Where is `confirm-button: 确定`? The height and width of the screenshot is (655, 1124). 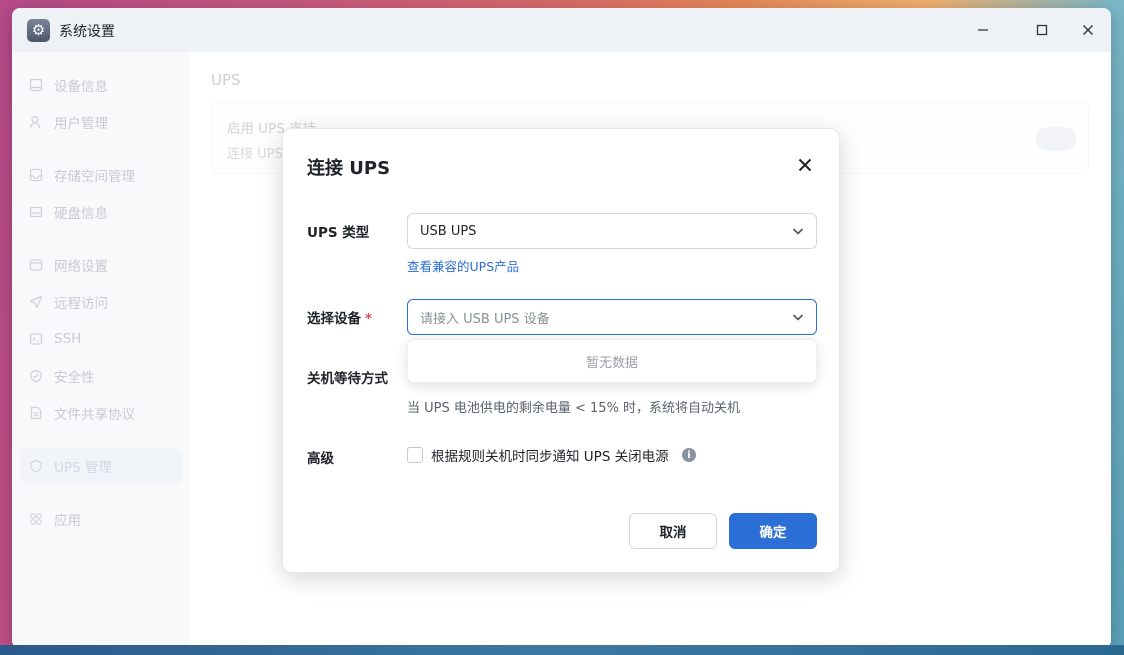 confirm-button: 确定 is located at coordinates (773, 531).